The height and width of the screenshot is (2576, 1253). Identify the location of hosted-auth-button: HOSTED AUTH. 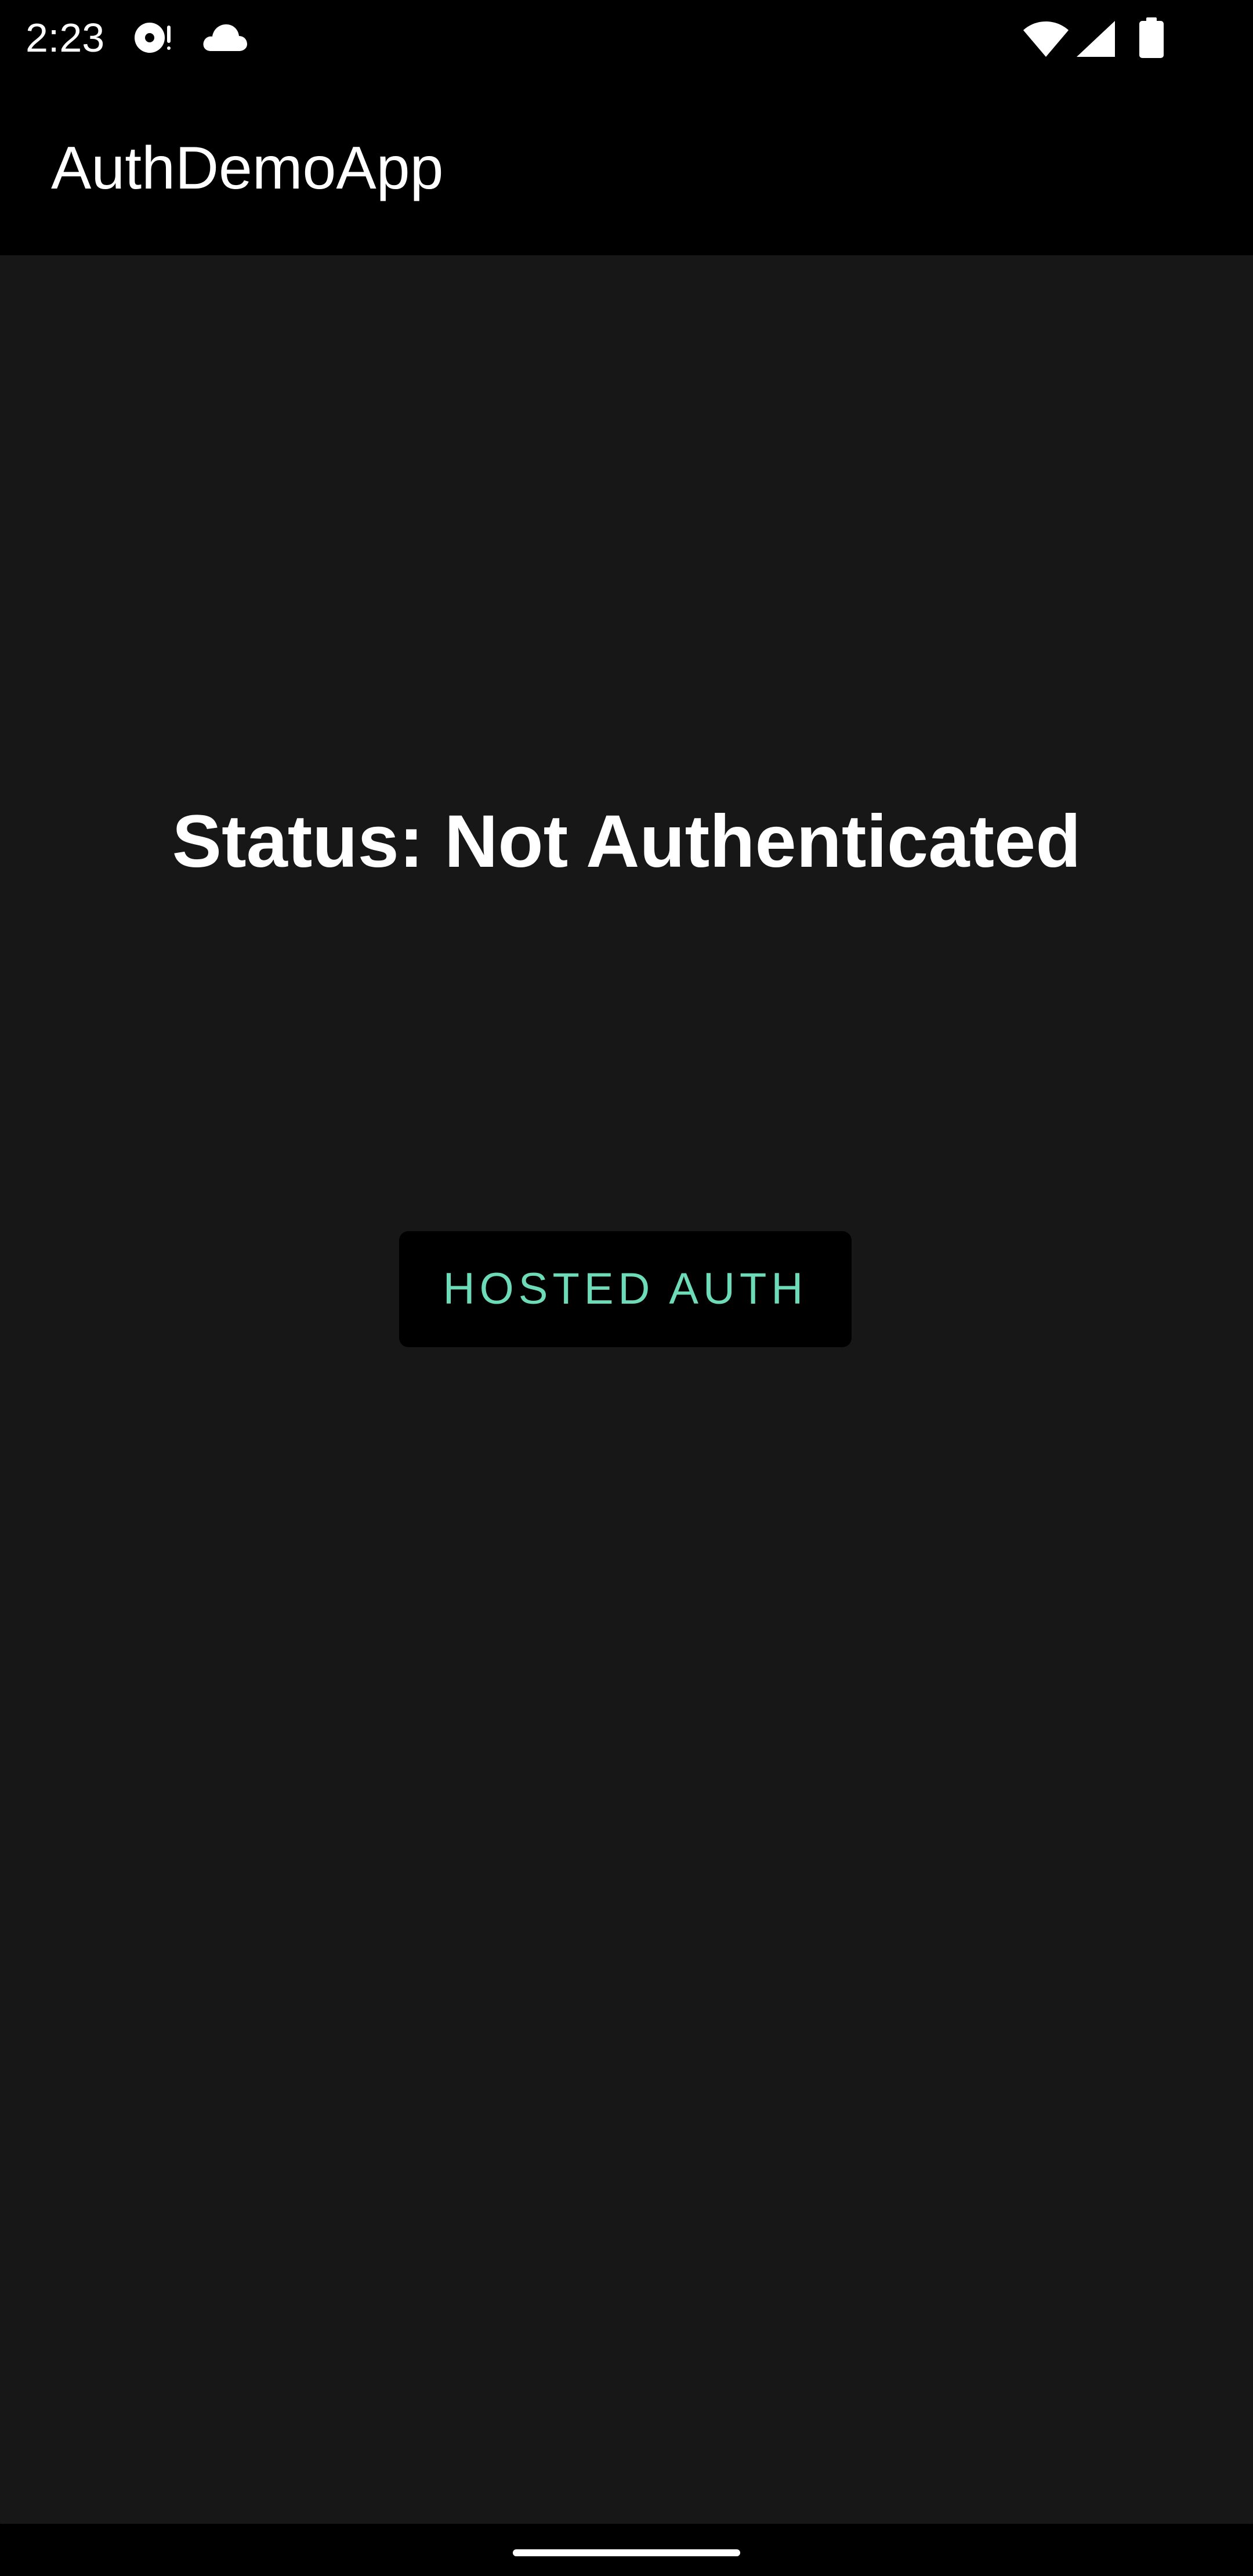
(625, 1289).